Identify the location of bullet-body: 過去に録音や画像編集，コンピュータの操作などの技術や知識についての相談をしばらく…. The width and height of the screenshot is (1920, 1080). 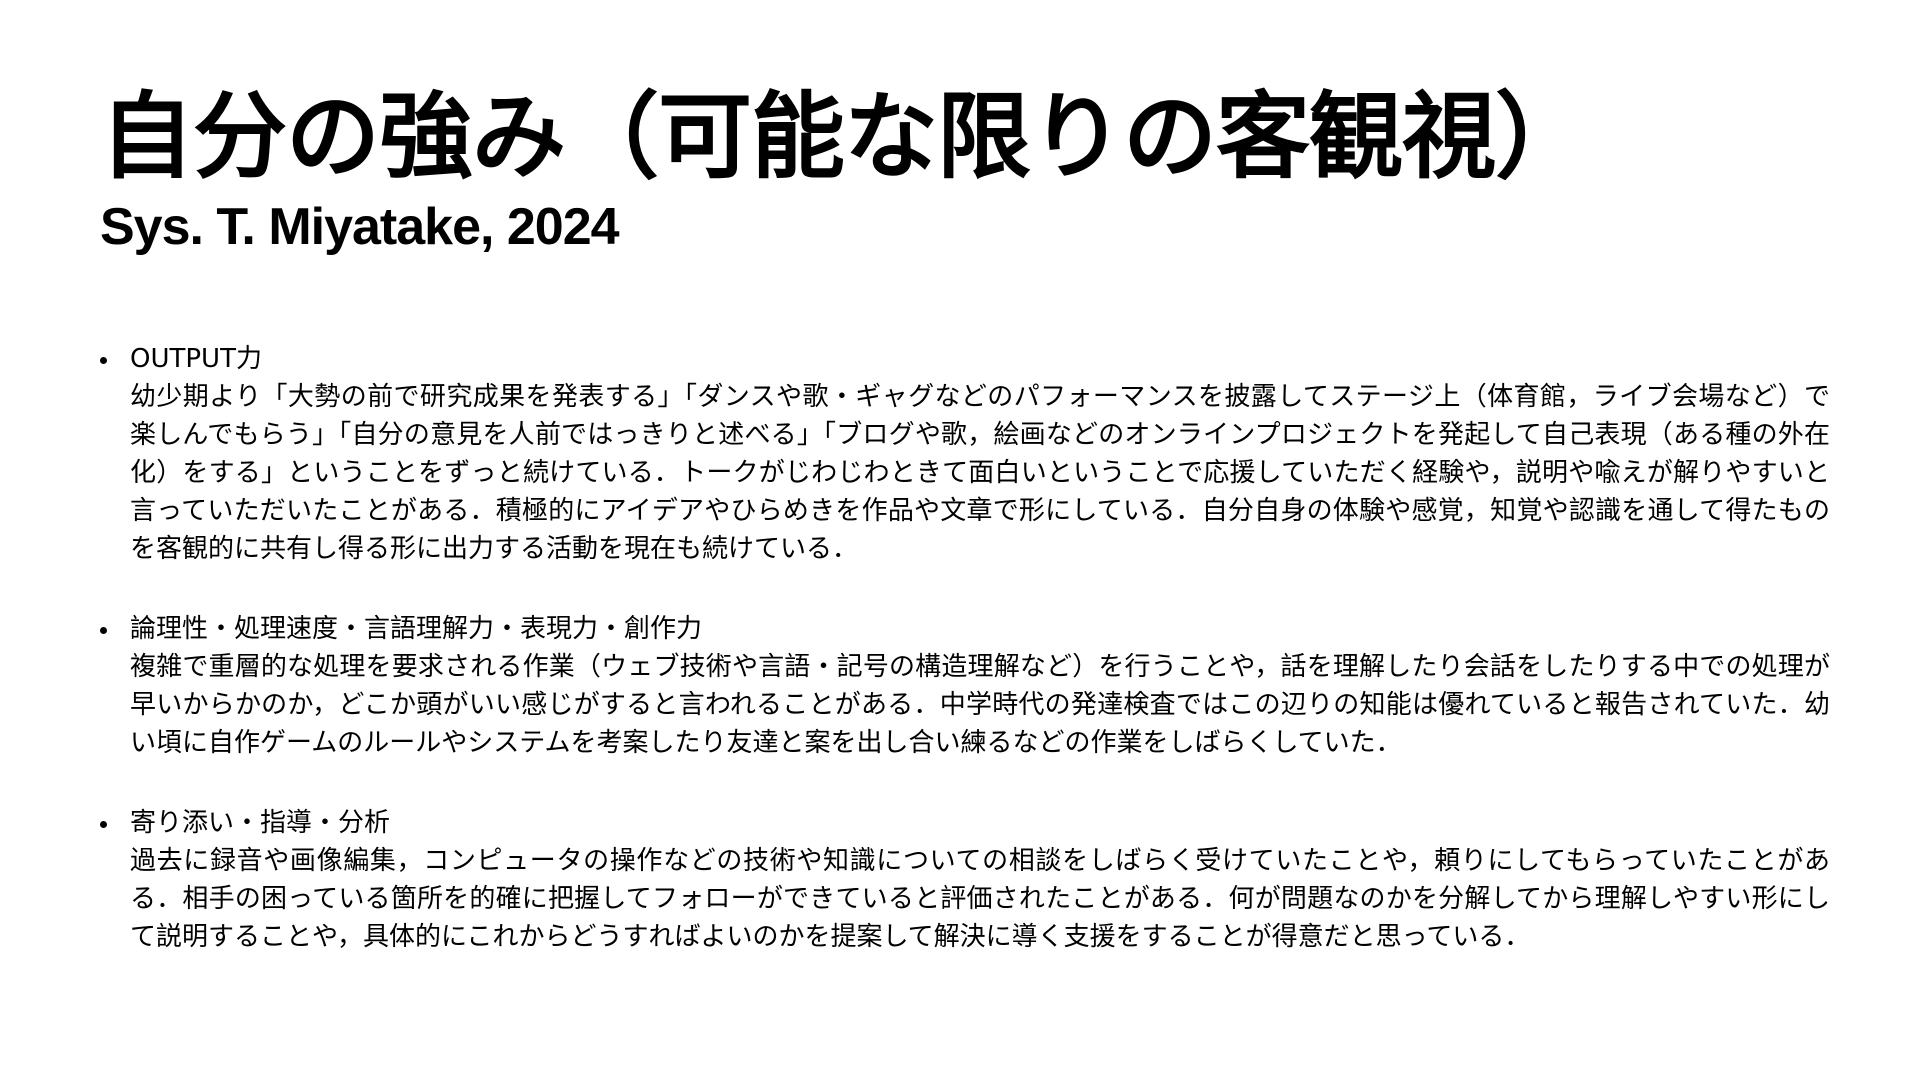
(980, 899).